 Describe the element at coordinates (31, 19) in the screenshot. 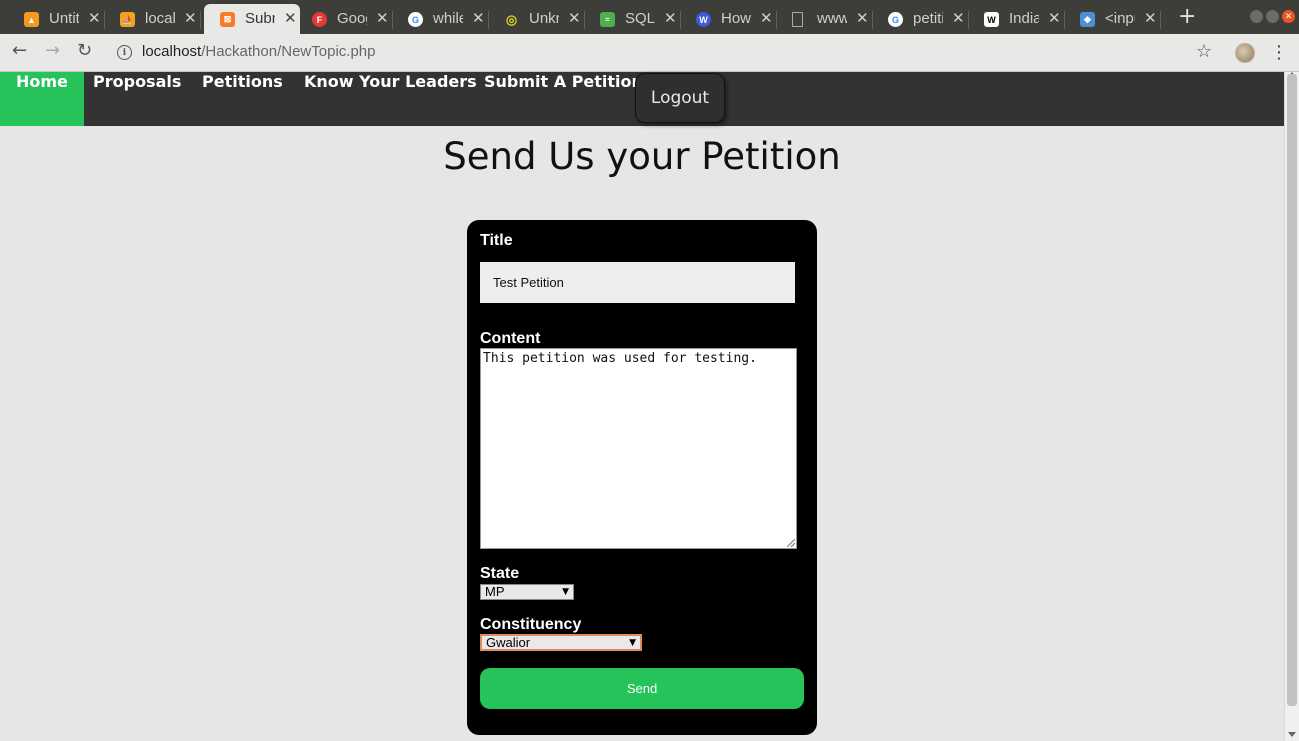

I see `untitled-icon: ▲` at that location.